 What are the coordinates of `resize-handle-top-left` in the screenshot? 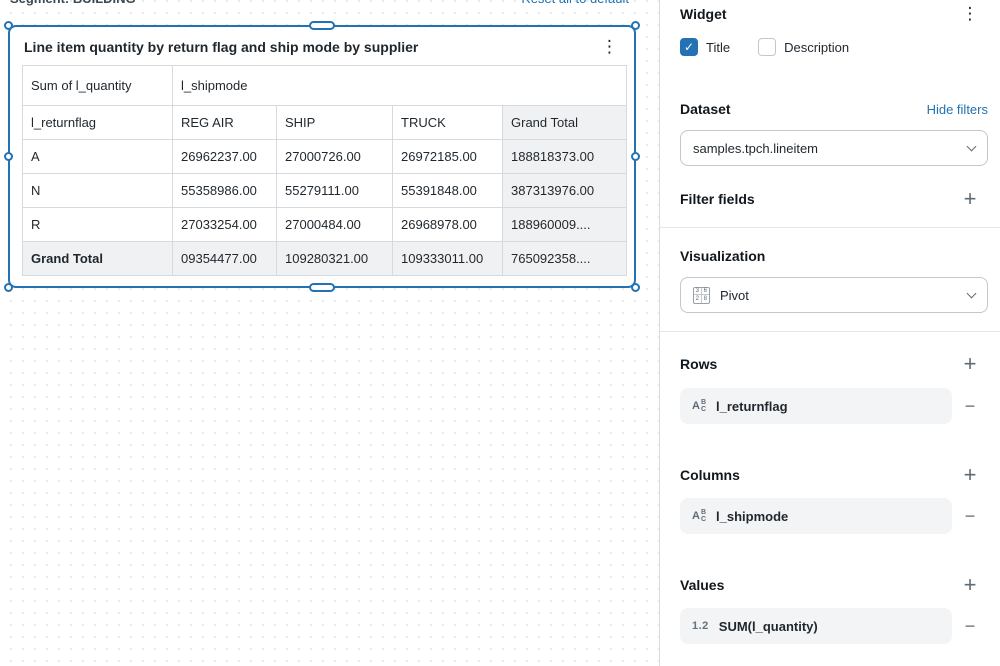 It's located at (8, 25).